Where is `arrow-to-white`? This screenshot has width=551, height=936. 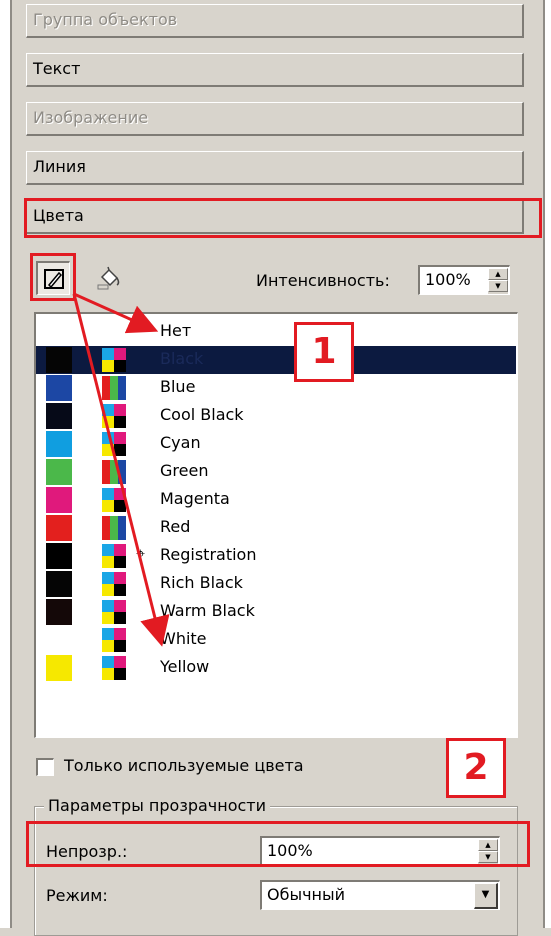
arrow-to-white is located at coordinates (121, 470).